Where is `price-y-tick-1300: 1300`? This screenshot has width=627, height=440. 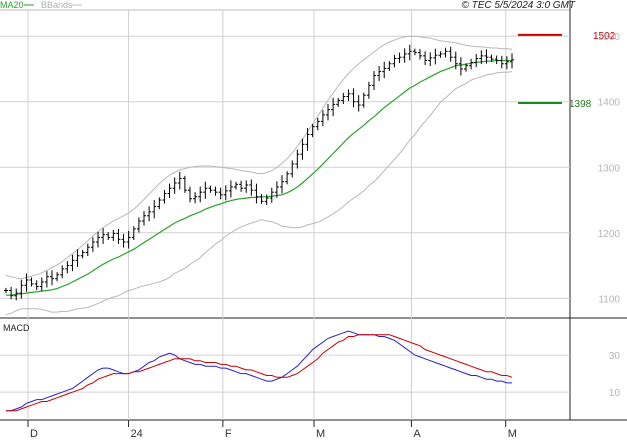 price-y-tick-1300: 1300 is located at coordinates (609, 168).